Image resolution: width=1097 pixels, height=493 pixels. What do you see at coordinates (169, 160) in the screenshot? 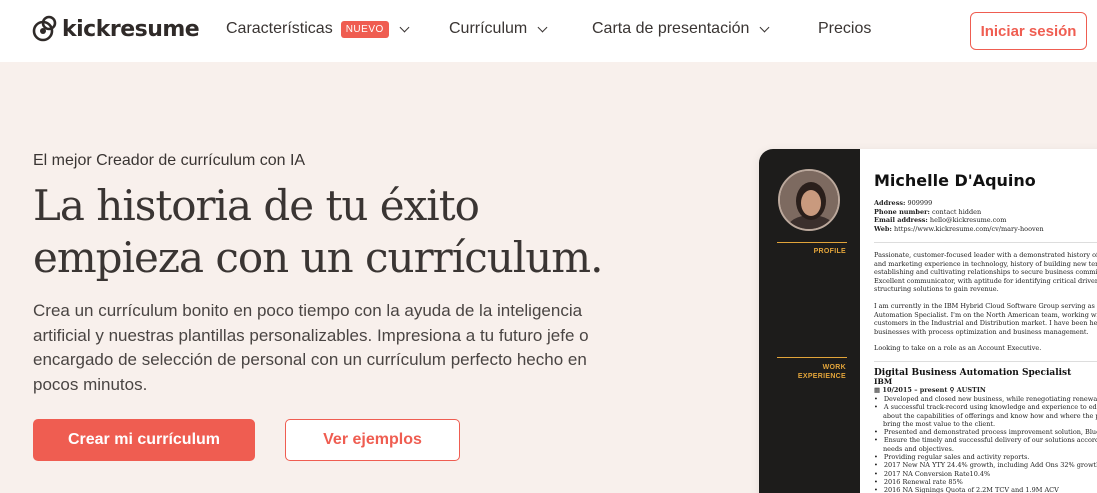
I see `hero-eyebrow: El mejor Creador de currículum con IA` at bounding box center [169, 160].